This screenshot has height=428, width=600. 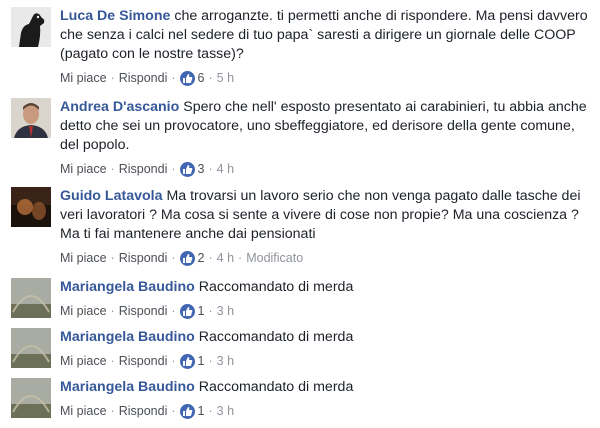 What do you see at coordinates (327, 169) in the screenshot?
I see `comment-actions: Mi piace · Rispondi · 3 · 4 h` at bounding box center [327, 169].